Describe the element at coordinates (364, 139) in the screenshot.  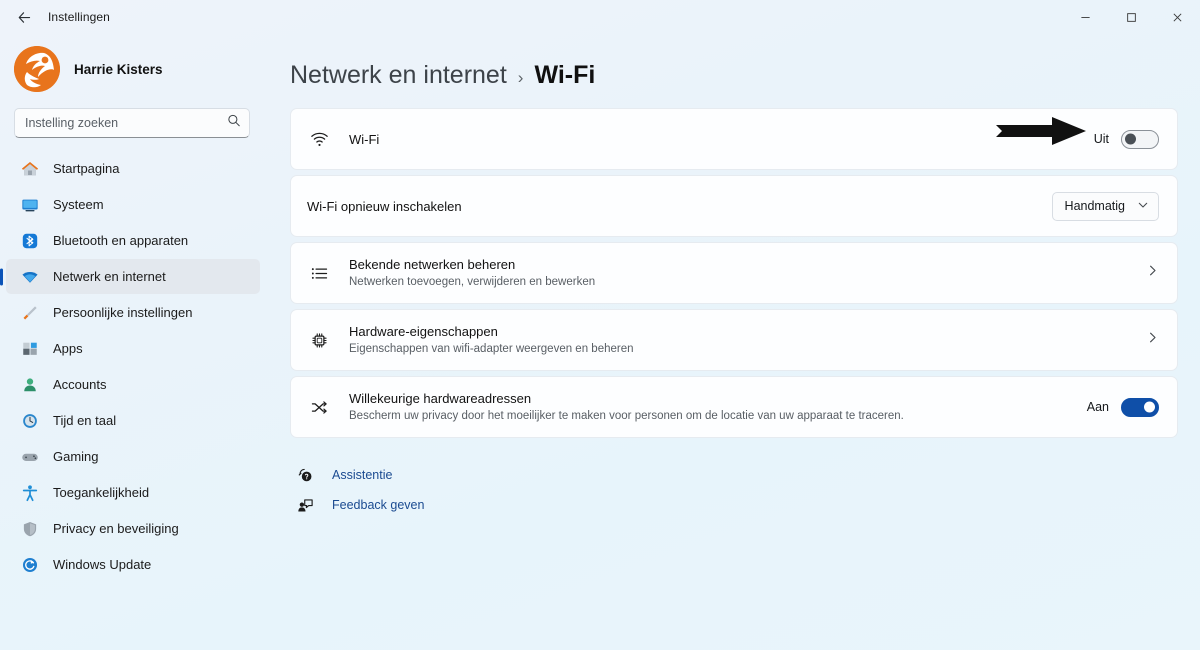
I see `row-title: Wi-Fi` at that location.